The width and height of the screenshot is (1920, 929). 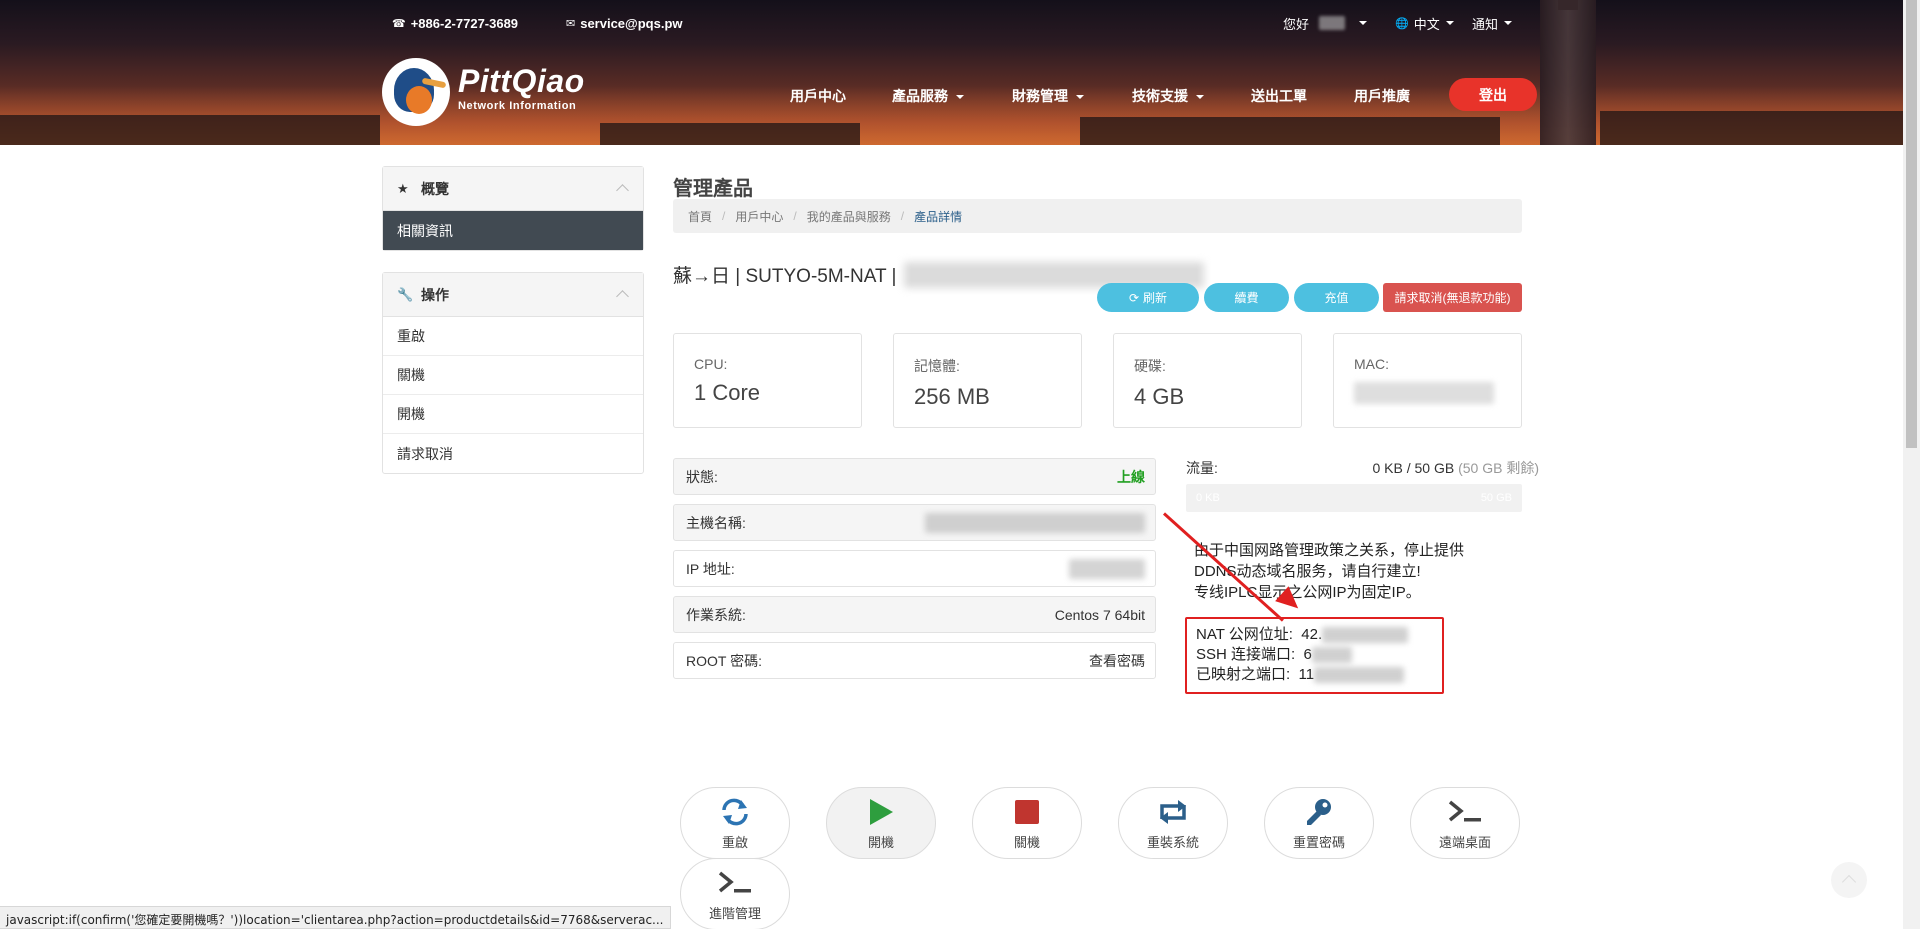 I want to click on sidebar-item-reboot: 重啟, so click(x=513, y=336).